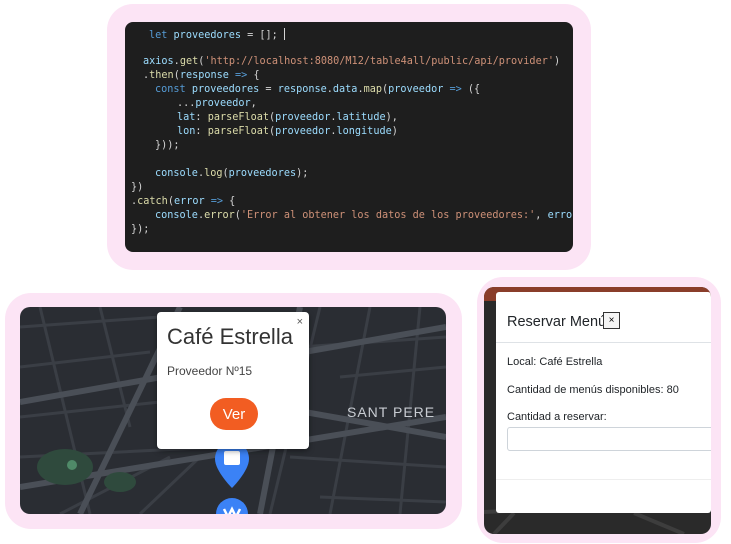  What do you see at coordinates (609, 439) in the screenshot?
I see `reserve-quantity-input` at bounding box center [609, 439].